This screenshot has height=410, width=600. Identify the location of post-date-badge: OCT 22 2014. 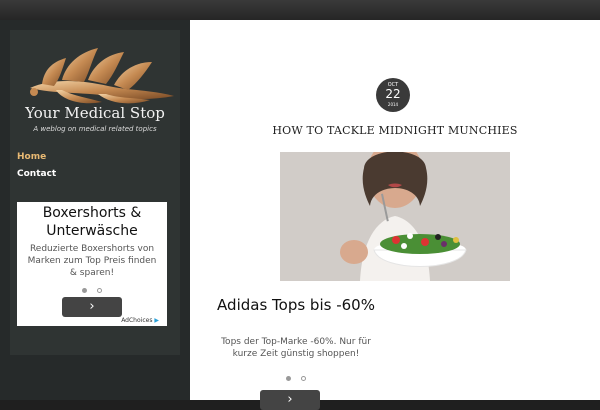
(393, 95).